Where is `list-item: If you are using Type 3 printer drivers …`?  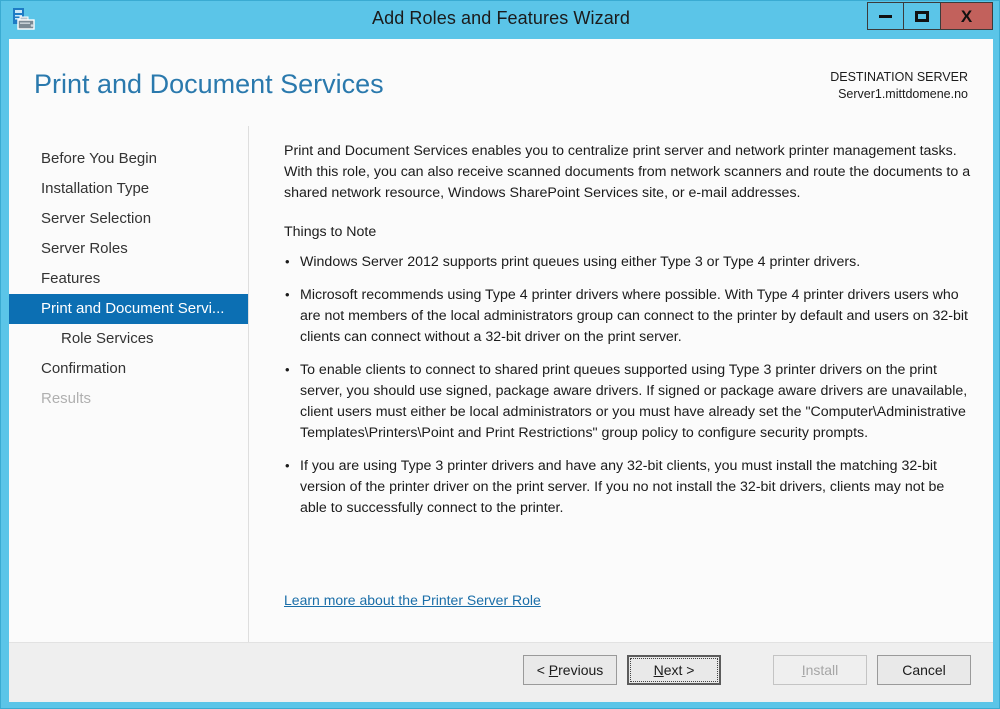 list-item: If you are using Type 3 printer drivers … is located at coordinates (629, 487).